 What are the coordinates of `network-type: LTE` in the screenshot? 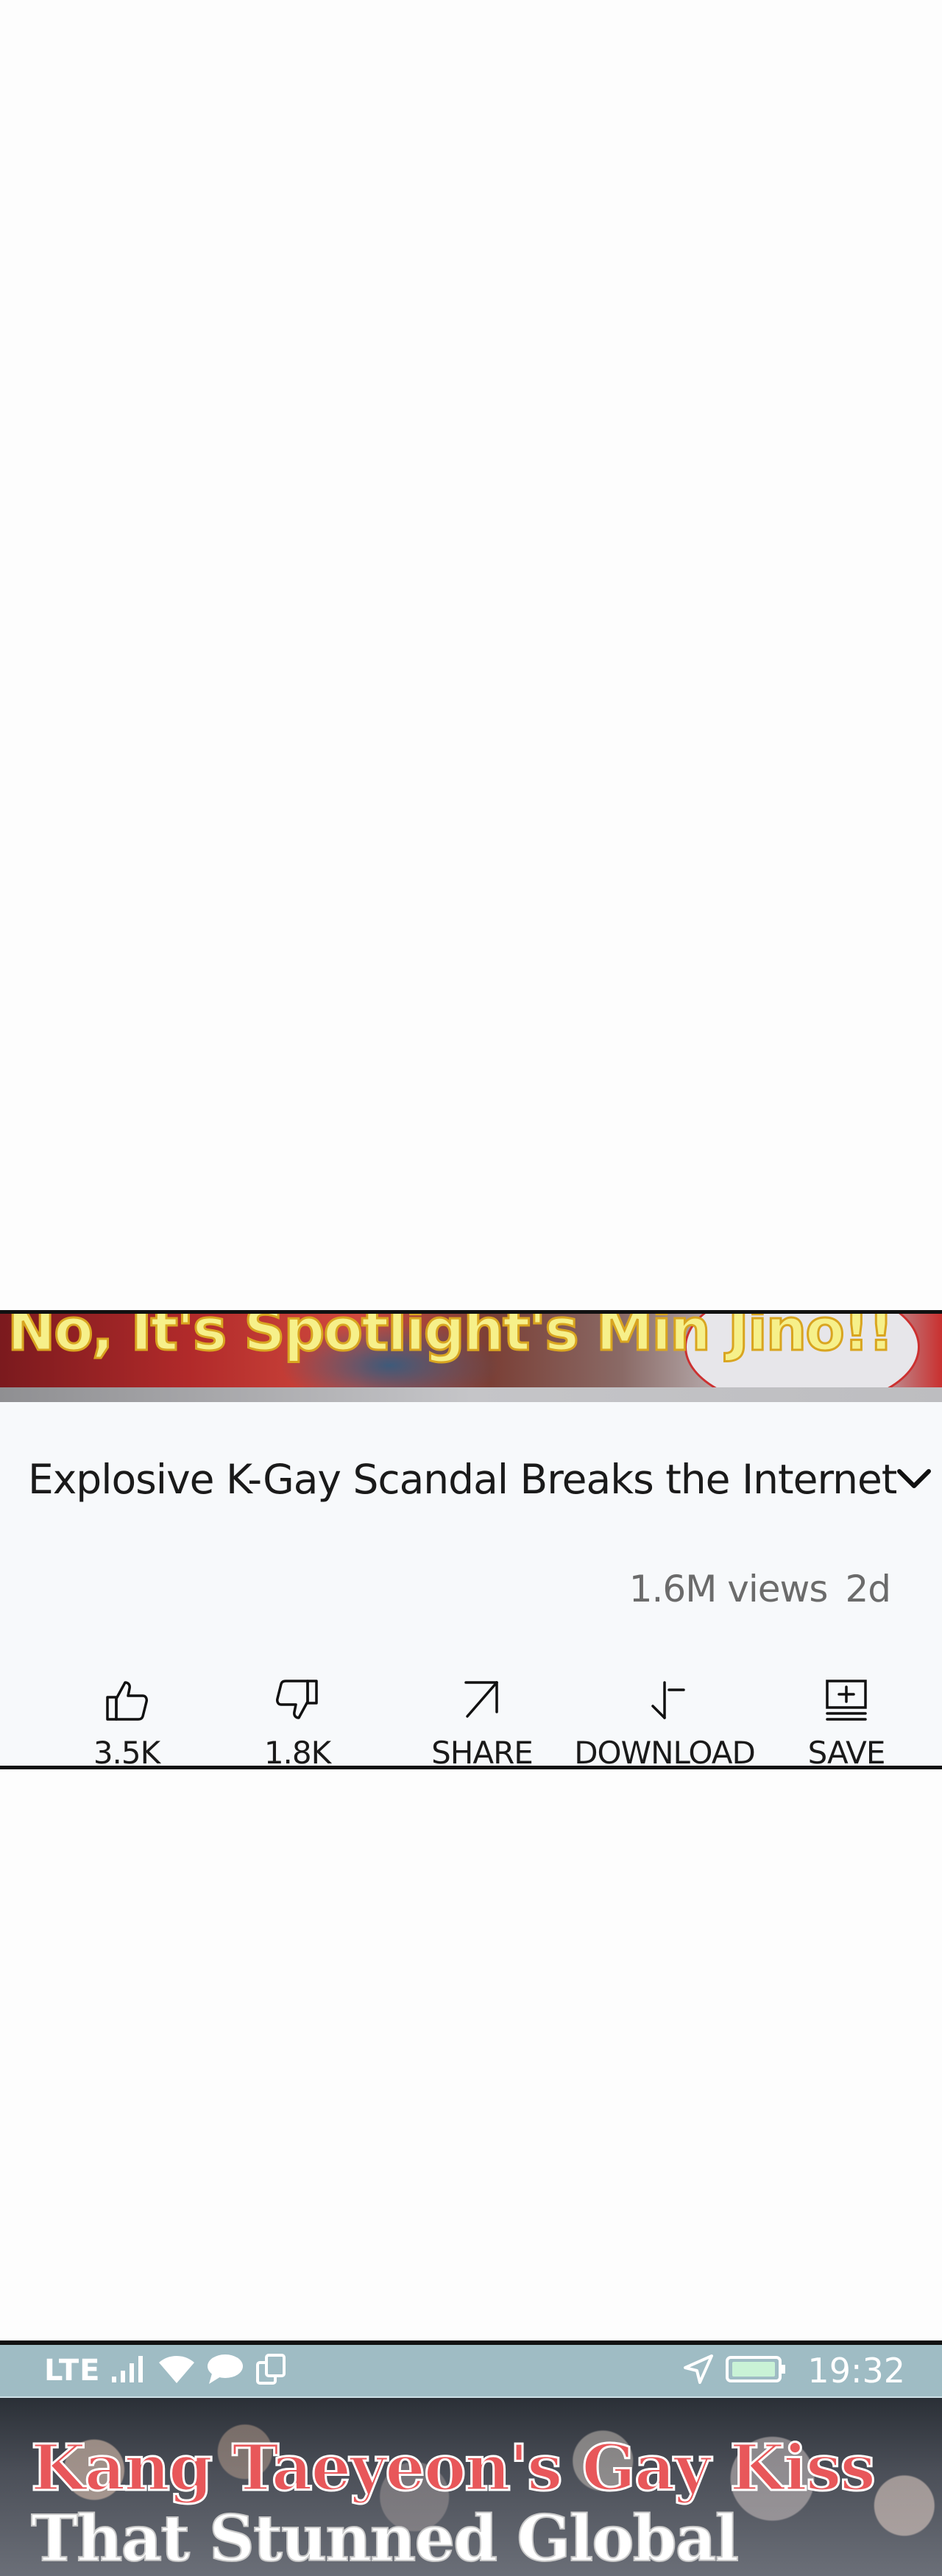 It's located at (72, 2371).